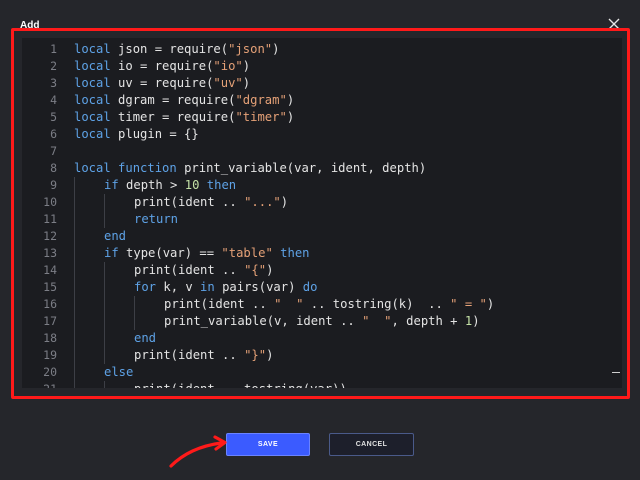  What do you see at coordinates (268, 444) in the screenshot?
I see `save-button: SAVE` at bounding box center [268, 444].